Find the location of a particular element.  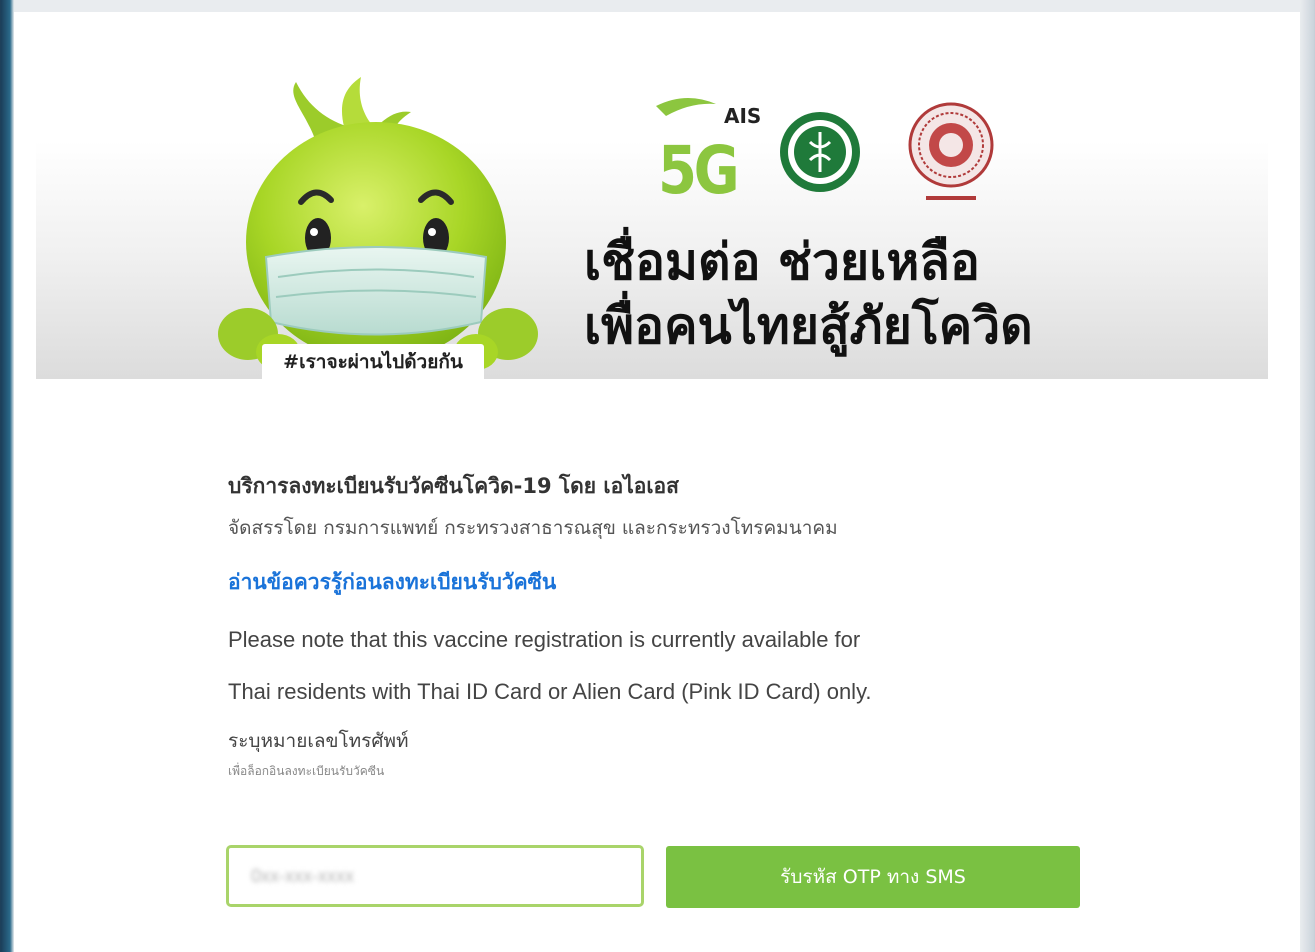

hashtag-sign: #เราจะผ่านไปด้วยกัน is located at coordinates (373, 361).